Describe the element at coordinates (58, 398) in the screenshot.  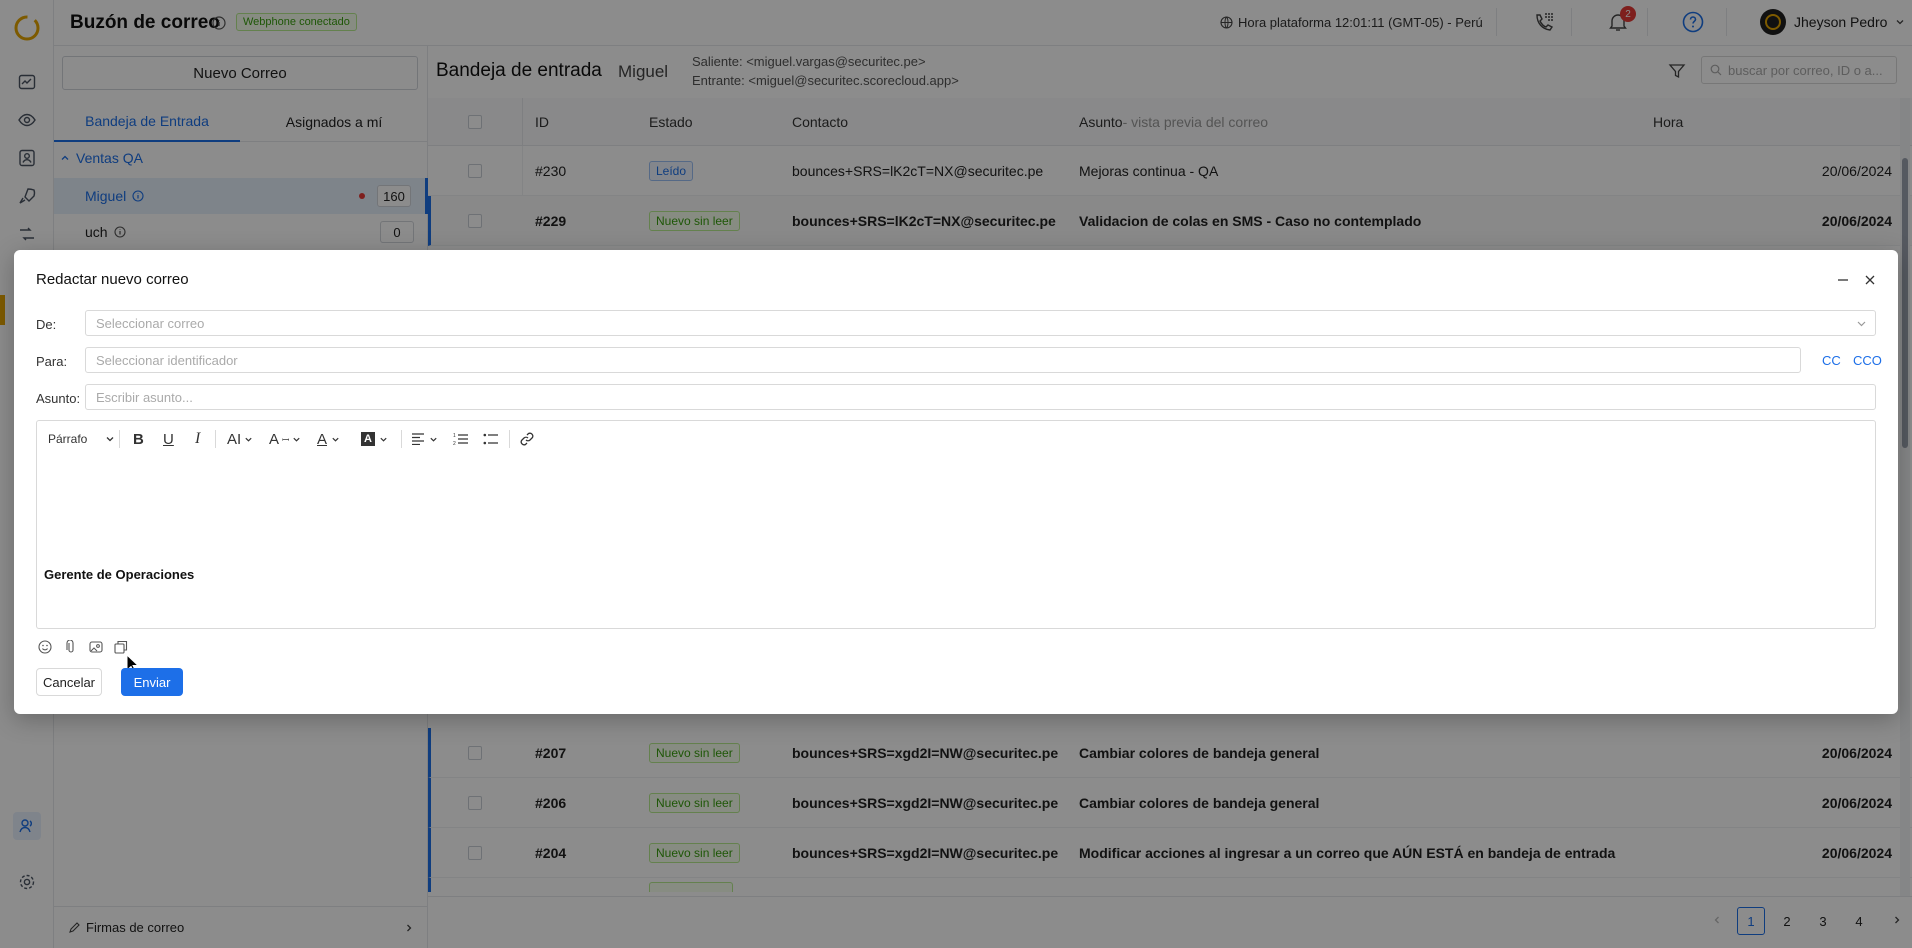
I see `subject-label: Asunto:` at that location.